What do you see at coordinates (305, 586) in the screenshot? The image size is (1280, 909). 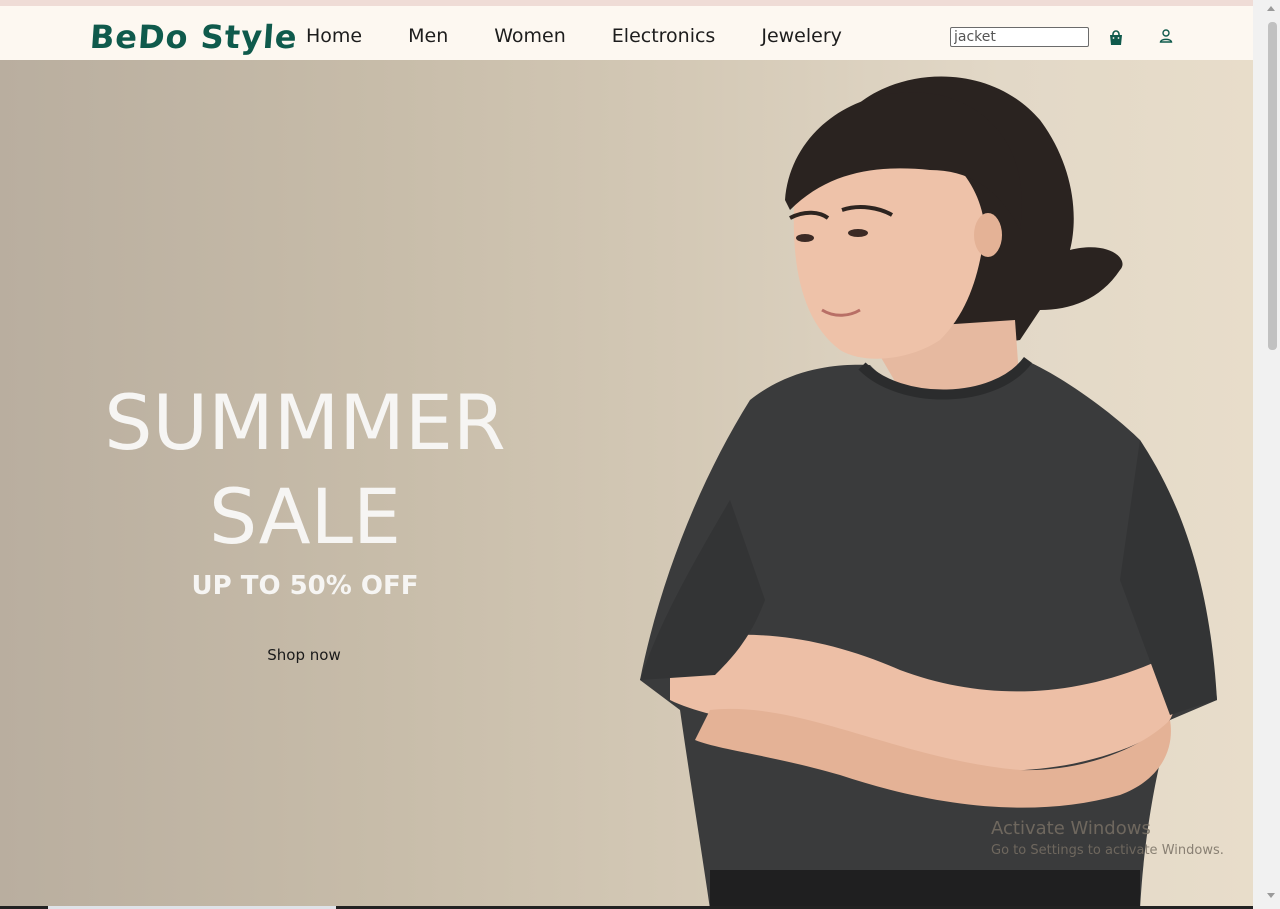 I see `hero-subtitle: UP TO 50% OFF` at bounding box center [305, 586].